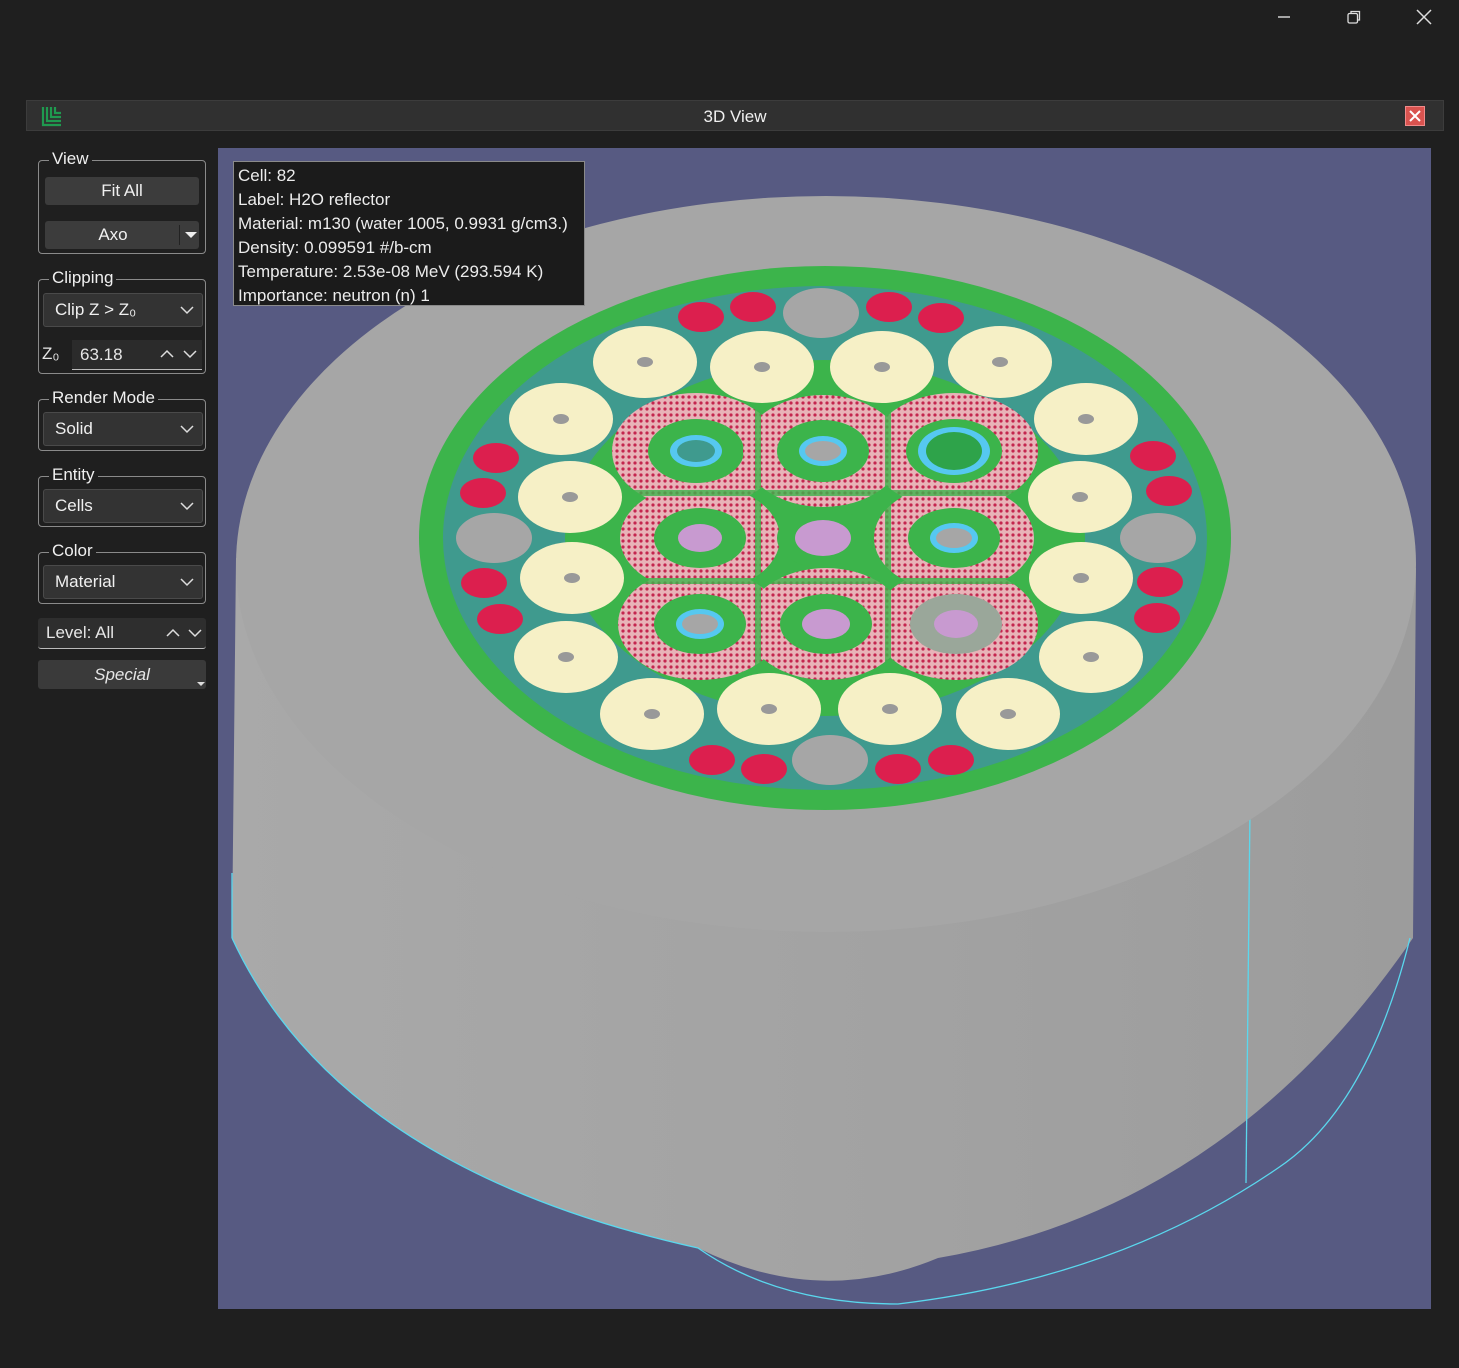 Image resolution: width=1459 pixels, height=1368 pixels. I want to click on special-button: Special, so click(122, 674).